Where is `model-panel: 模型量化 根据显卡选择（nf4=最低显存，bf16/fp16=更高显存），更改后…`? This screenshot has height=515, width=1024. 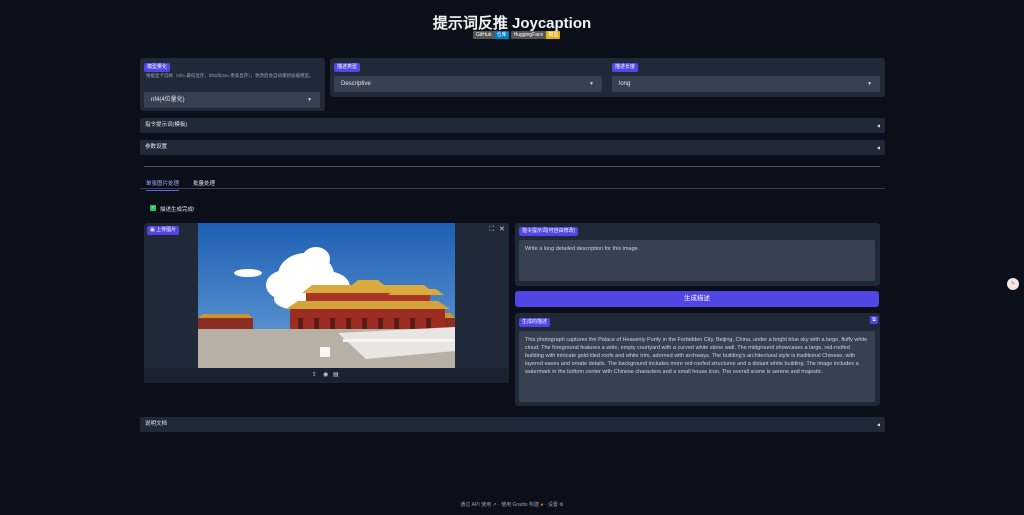
model-panel: 模型量化 根据显卡选择（nf4=最低显存，bf16/fp16=更高显存），更改后… is located at coordinates (232, 84).